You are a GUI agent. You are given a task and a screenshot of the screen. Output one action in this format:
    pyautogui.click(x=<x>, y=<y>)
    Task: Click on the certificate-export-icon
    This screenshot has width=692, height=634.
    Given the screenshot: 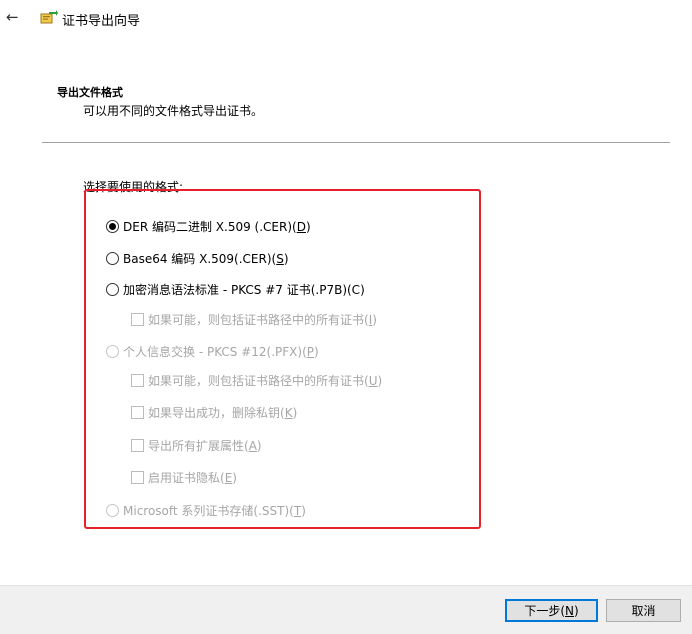 What is the action you would take?
    pyautogui.click(x=49, y=17)
    